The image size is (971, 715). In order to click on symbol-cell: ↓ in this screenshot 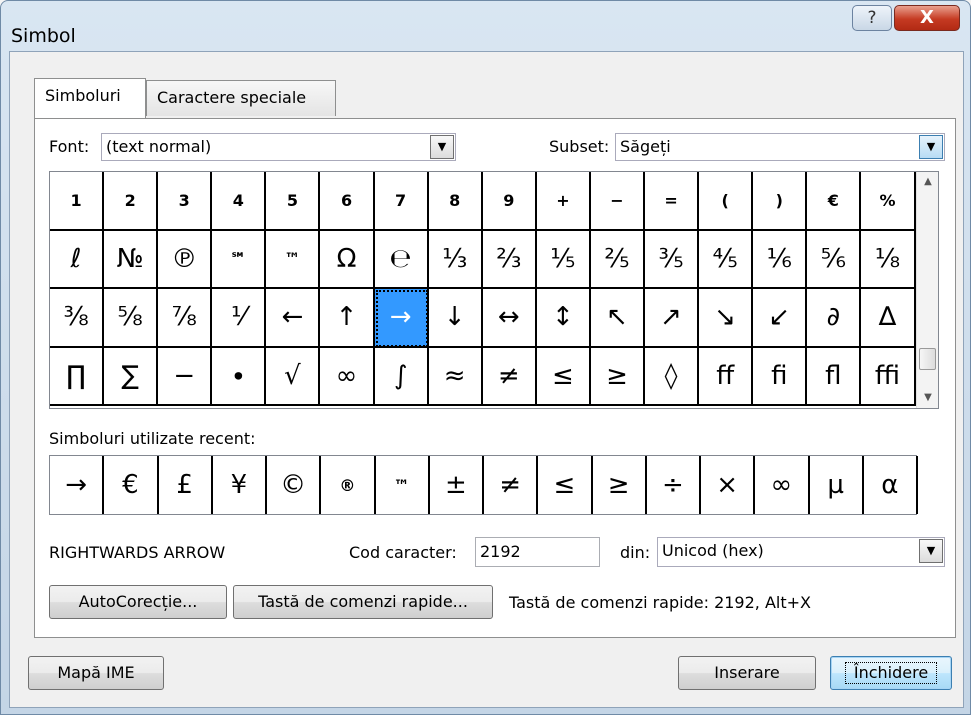, I will do `click(455, 318)`.